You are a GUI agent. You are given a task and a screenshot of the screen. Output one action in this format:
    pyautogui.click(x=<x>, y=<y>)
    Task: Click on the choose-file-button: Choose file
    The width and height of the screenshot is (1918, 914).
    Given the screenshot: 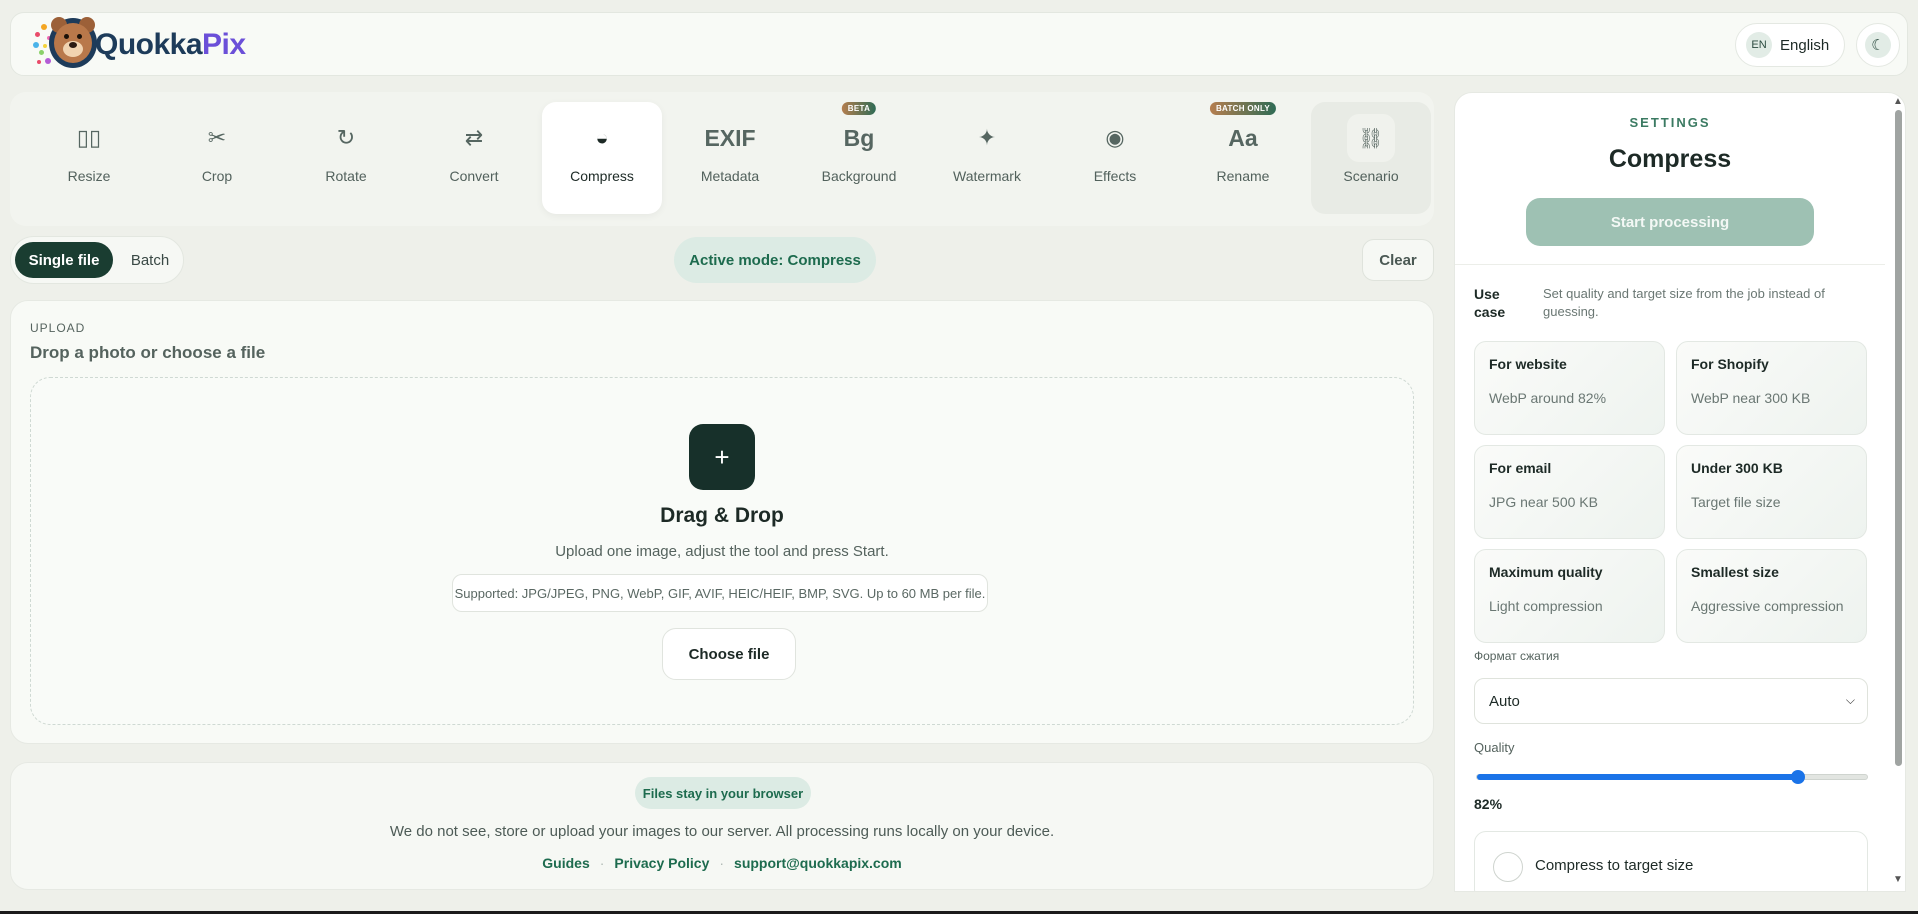 What is the action you would take?
    pyautogui.click(x=729, y=654)
    